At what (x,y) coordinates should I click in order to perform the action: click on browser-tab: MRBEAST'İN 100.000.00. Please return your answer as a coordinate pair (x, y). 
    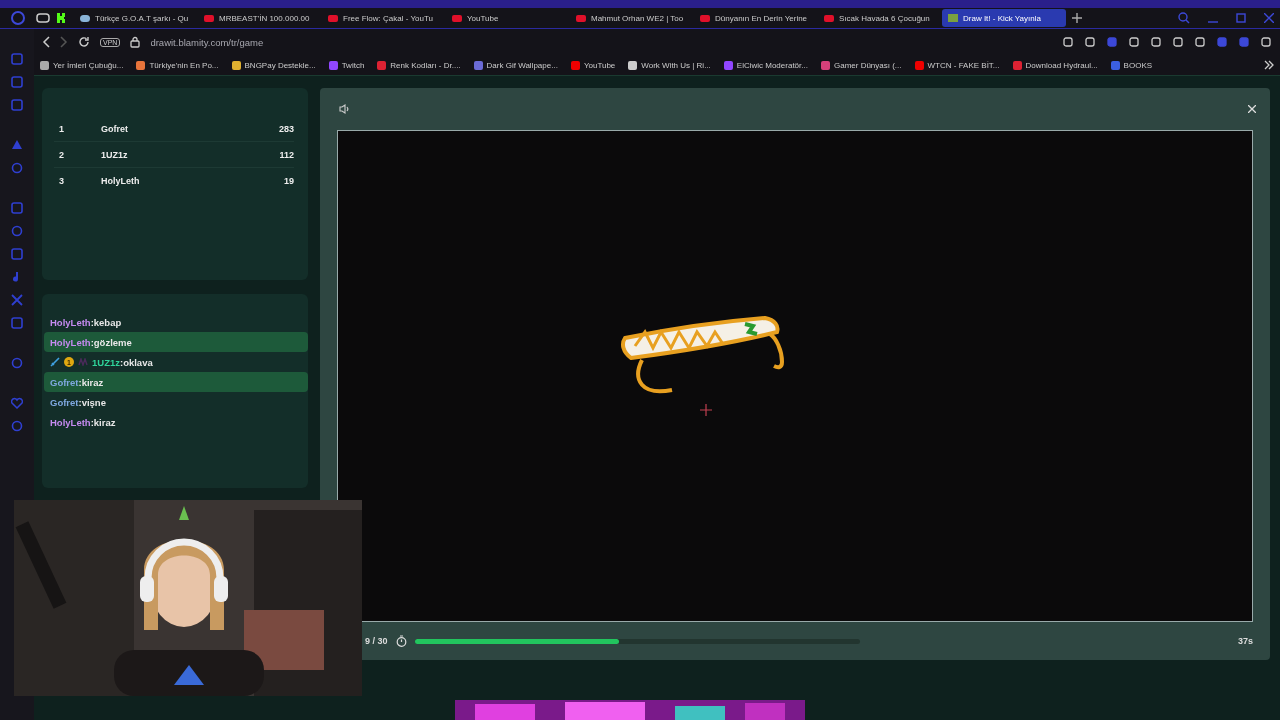
    Looking at the image, I should click on (257, 18).